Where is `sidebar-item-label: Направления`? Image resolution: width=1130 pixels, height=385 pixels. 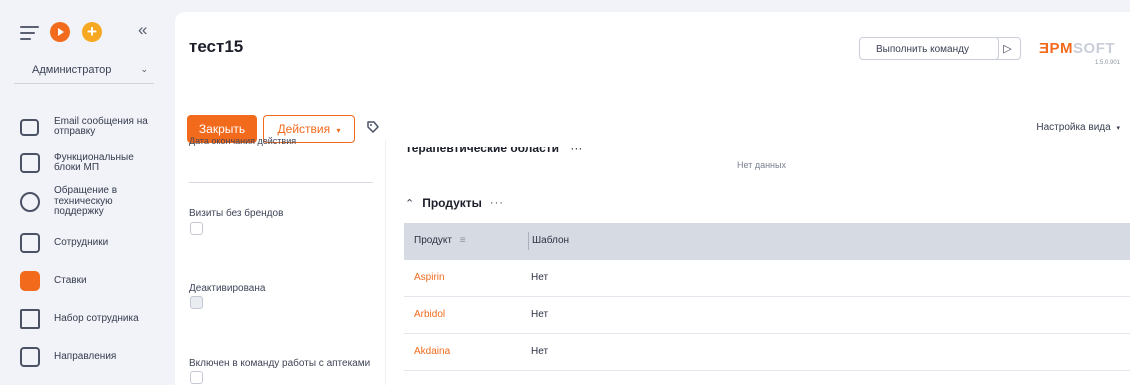 sidebar-item-label: Направления is located at coordinates (85, 356).